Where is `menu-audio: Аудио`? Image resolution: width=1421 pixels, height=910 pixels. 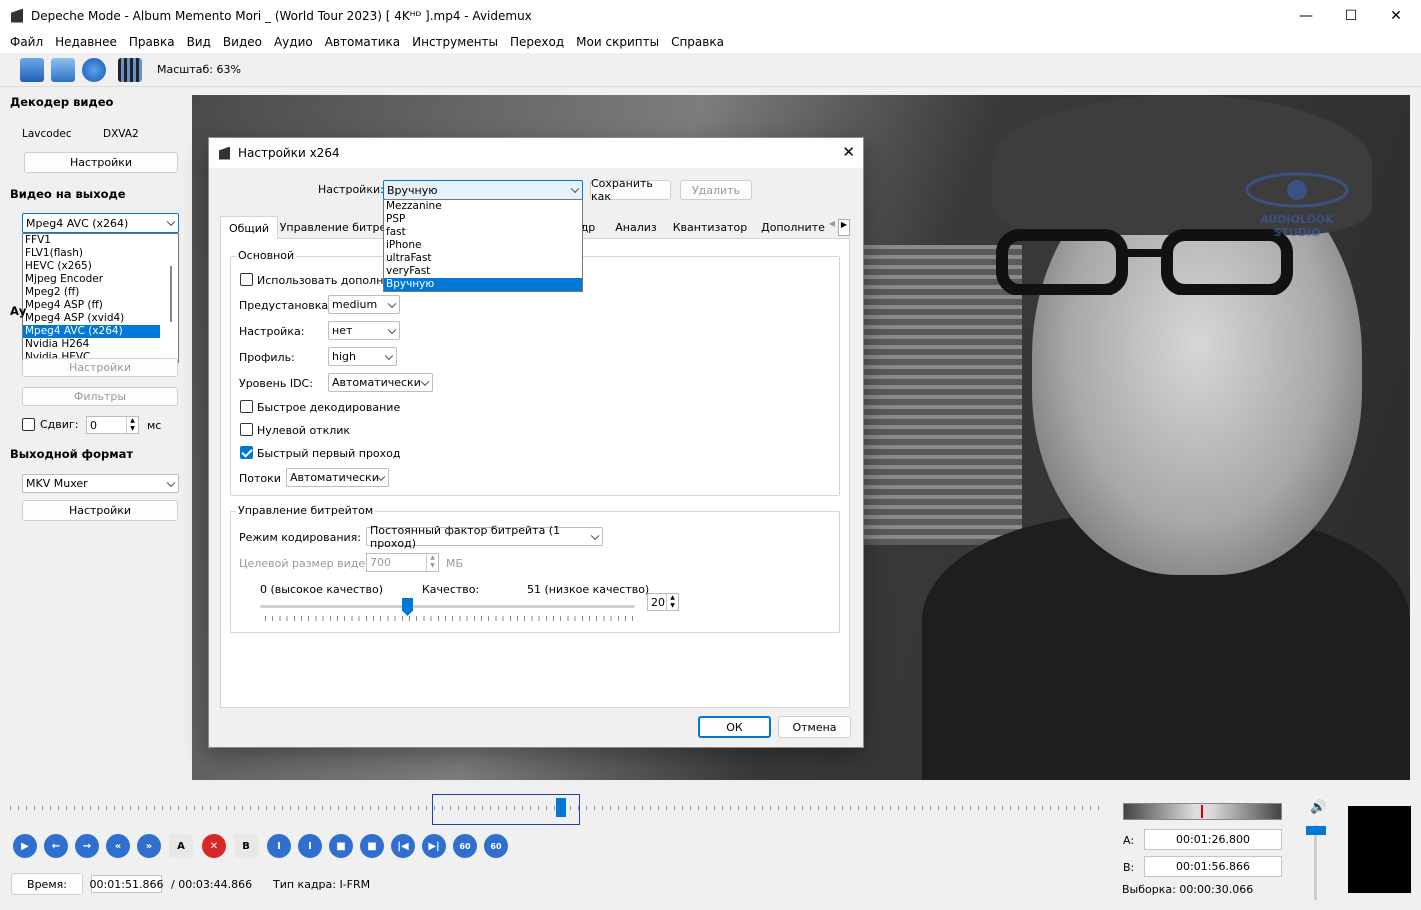
menu-audio: Аудио is located at coordinates (293, 42).